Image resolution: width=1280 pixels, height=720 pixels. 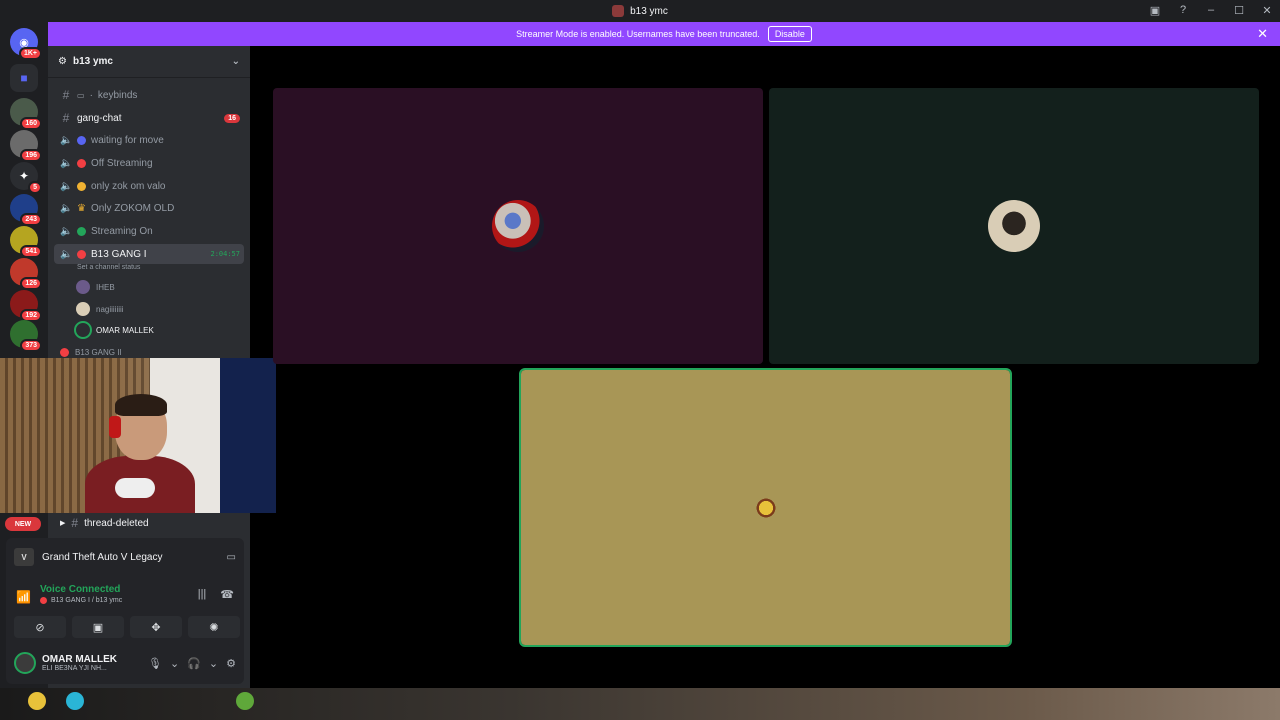 I want to click on voice-channel: 🔈 waiting for move, so click(x=149, y=140).